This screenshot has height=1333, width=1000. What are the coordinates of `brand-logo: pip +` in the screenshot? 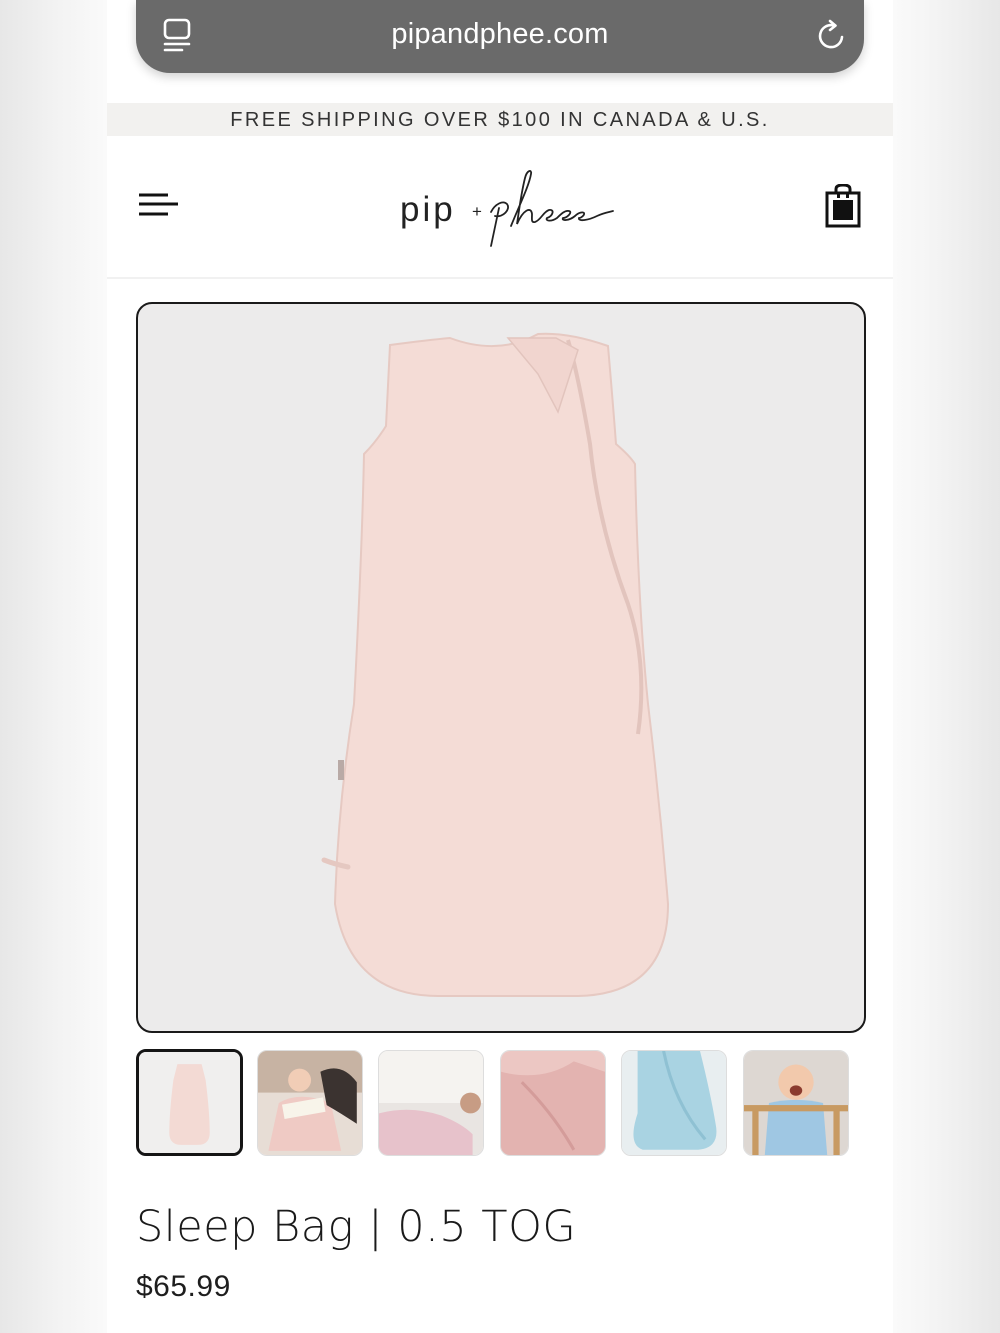 It's located at (503, 207).